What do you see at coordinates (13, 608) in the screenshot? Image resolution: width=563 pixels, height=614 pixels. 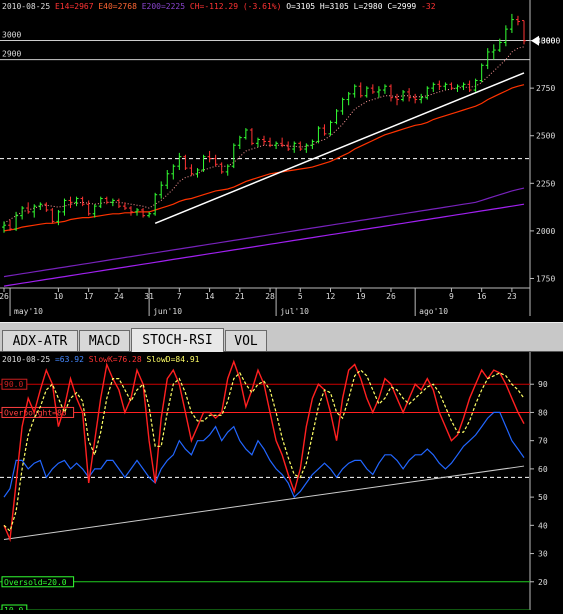 I see `lower-band-label: 10.0` at bounding box center [13, 608].